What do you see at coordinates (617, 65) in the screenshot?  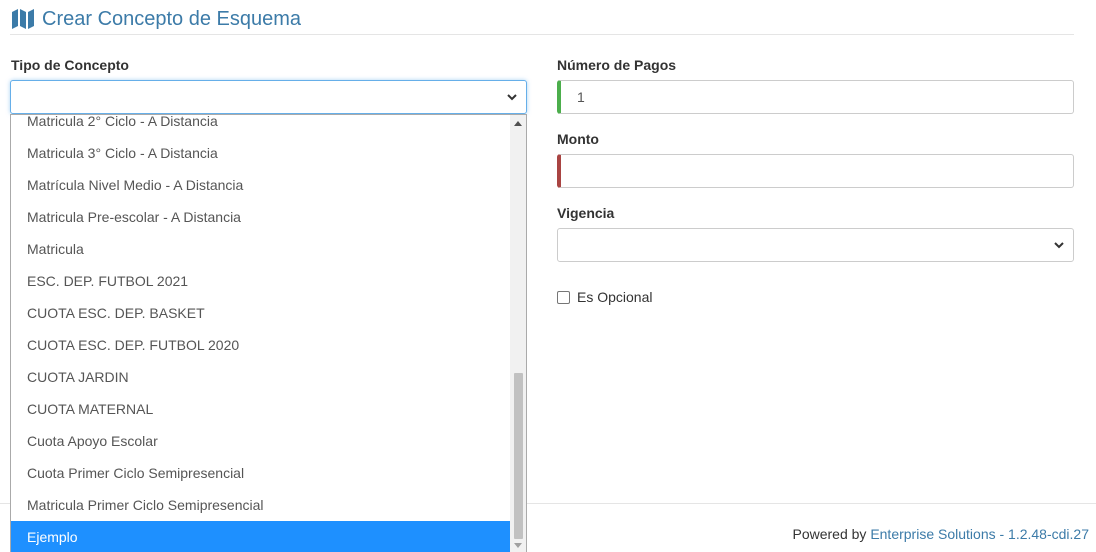 I see `numero-pagos-label: Número de Pagos` at bounding box center [617, 65].